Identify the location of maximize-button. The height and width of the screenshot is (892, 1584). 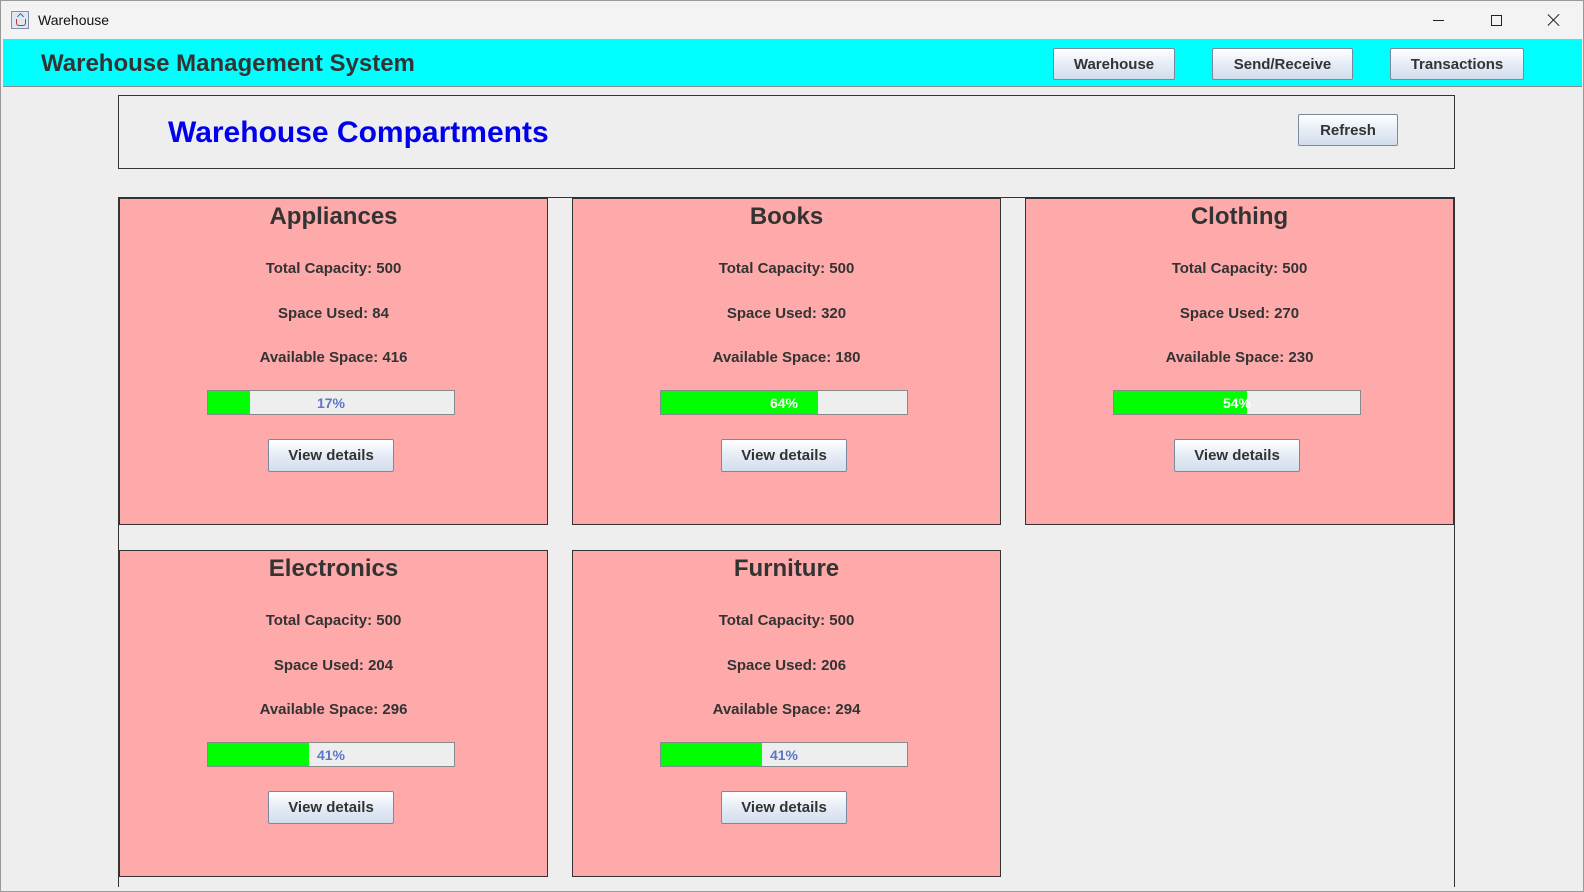
(1496, 20).